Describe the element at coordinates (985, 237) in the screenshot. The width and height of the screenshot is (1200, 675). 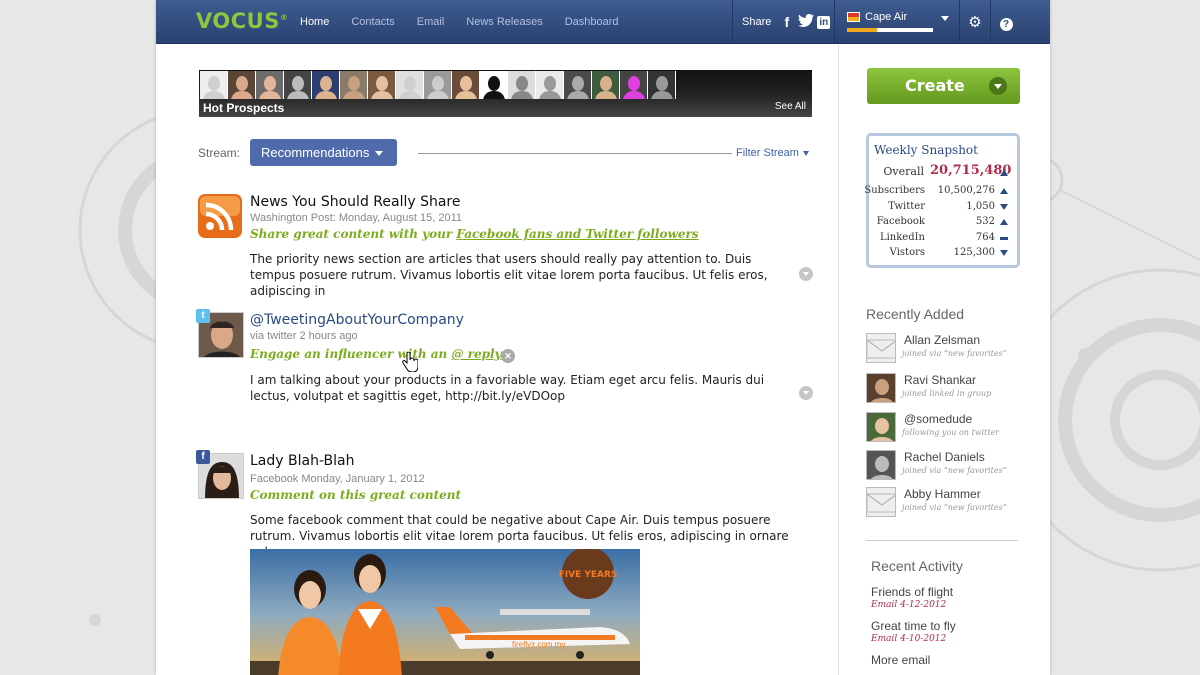
I see `snapshot-row-value: 764` at that location.